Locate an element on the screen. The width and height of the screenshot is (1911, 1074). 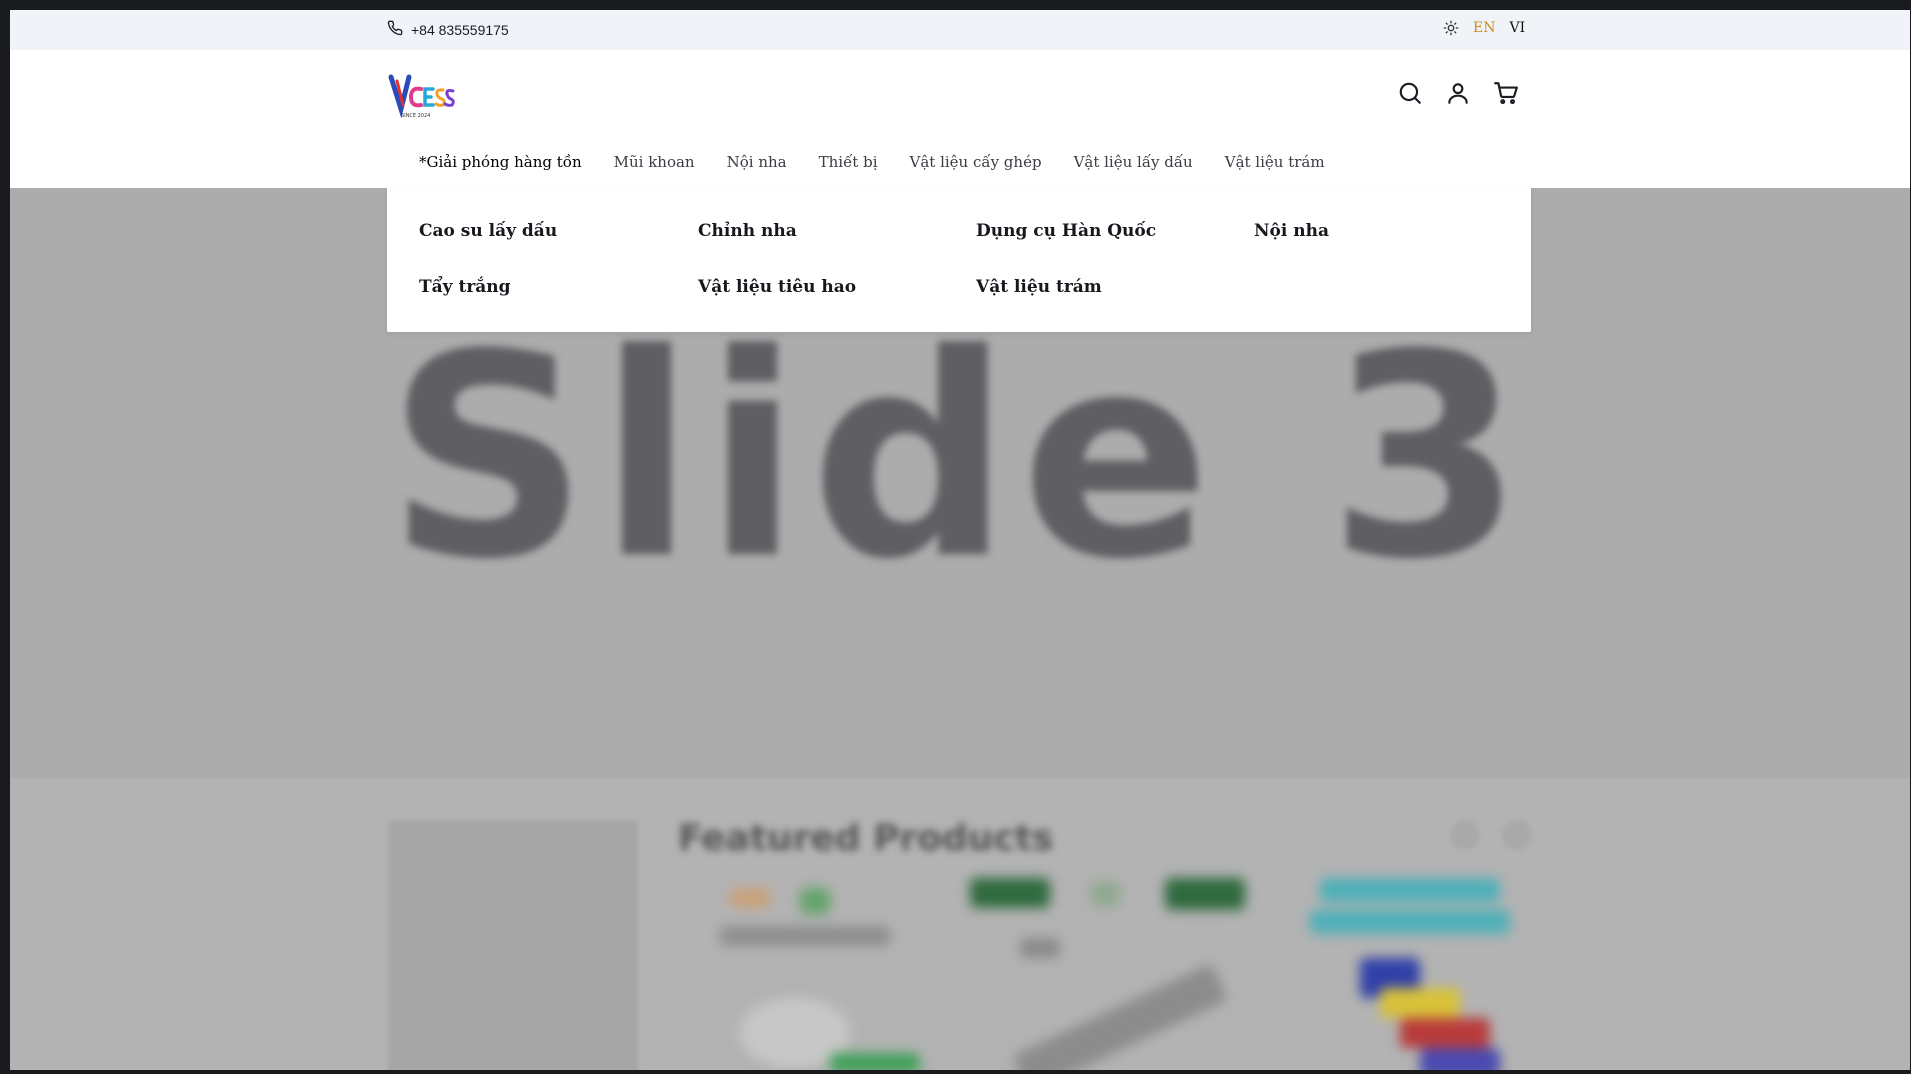
dropdown-item-filling-materials: Vật liệu trám is located at coordinates (1039, 287).